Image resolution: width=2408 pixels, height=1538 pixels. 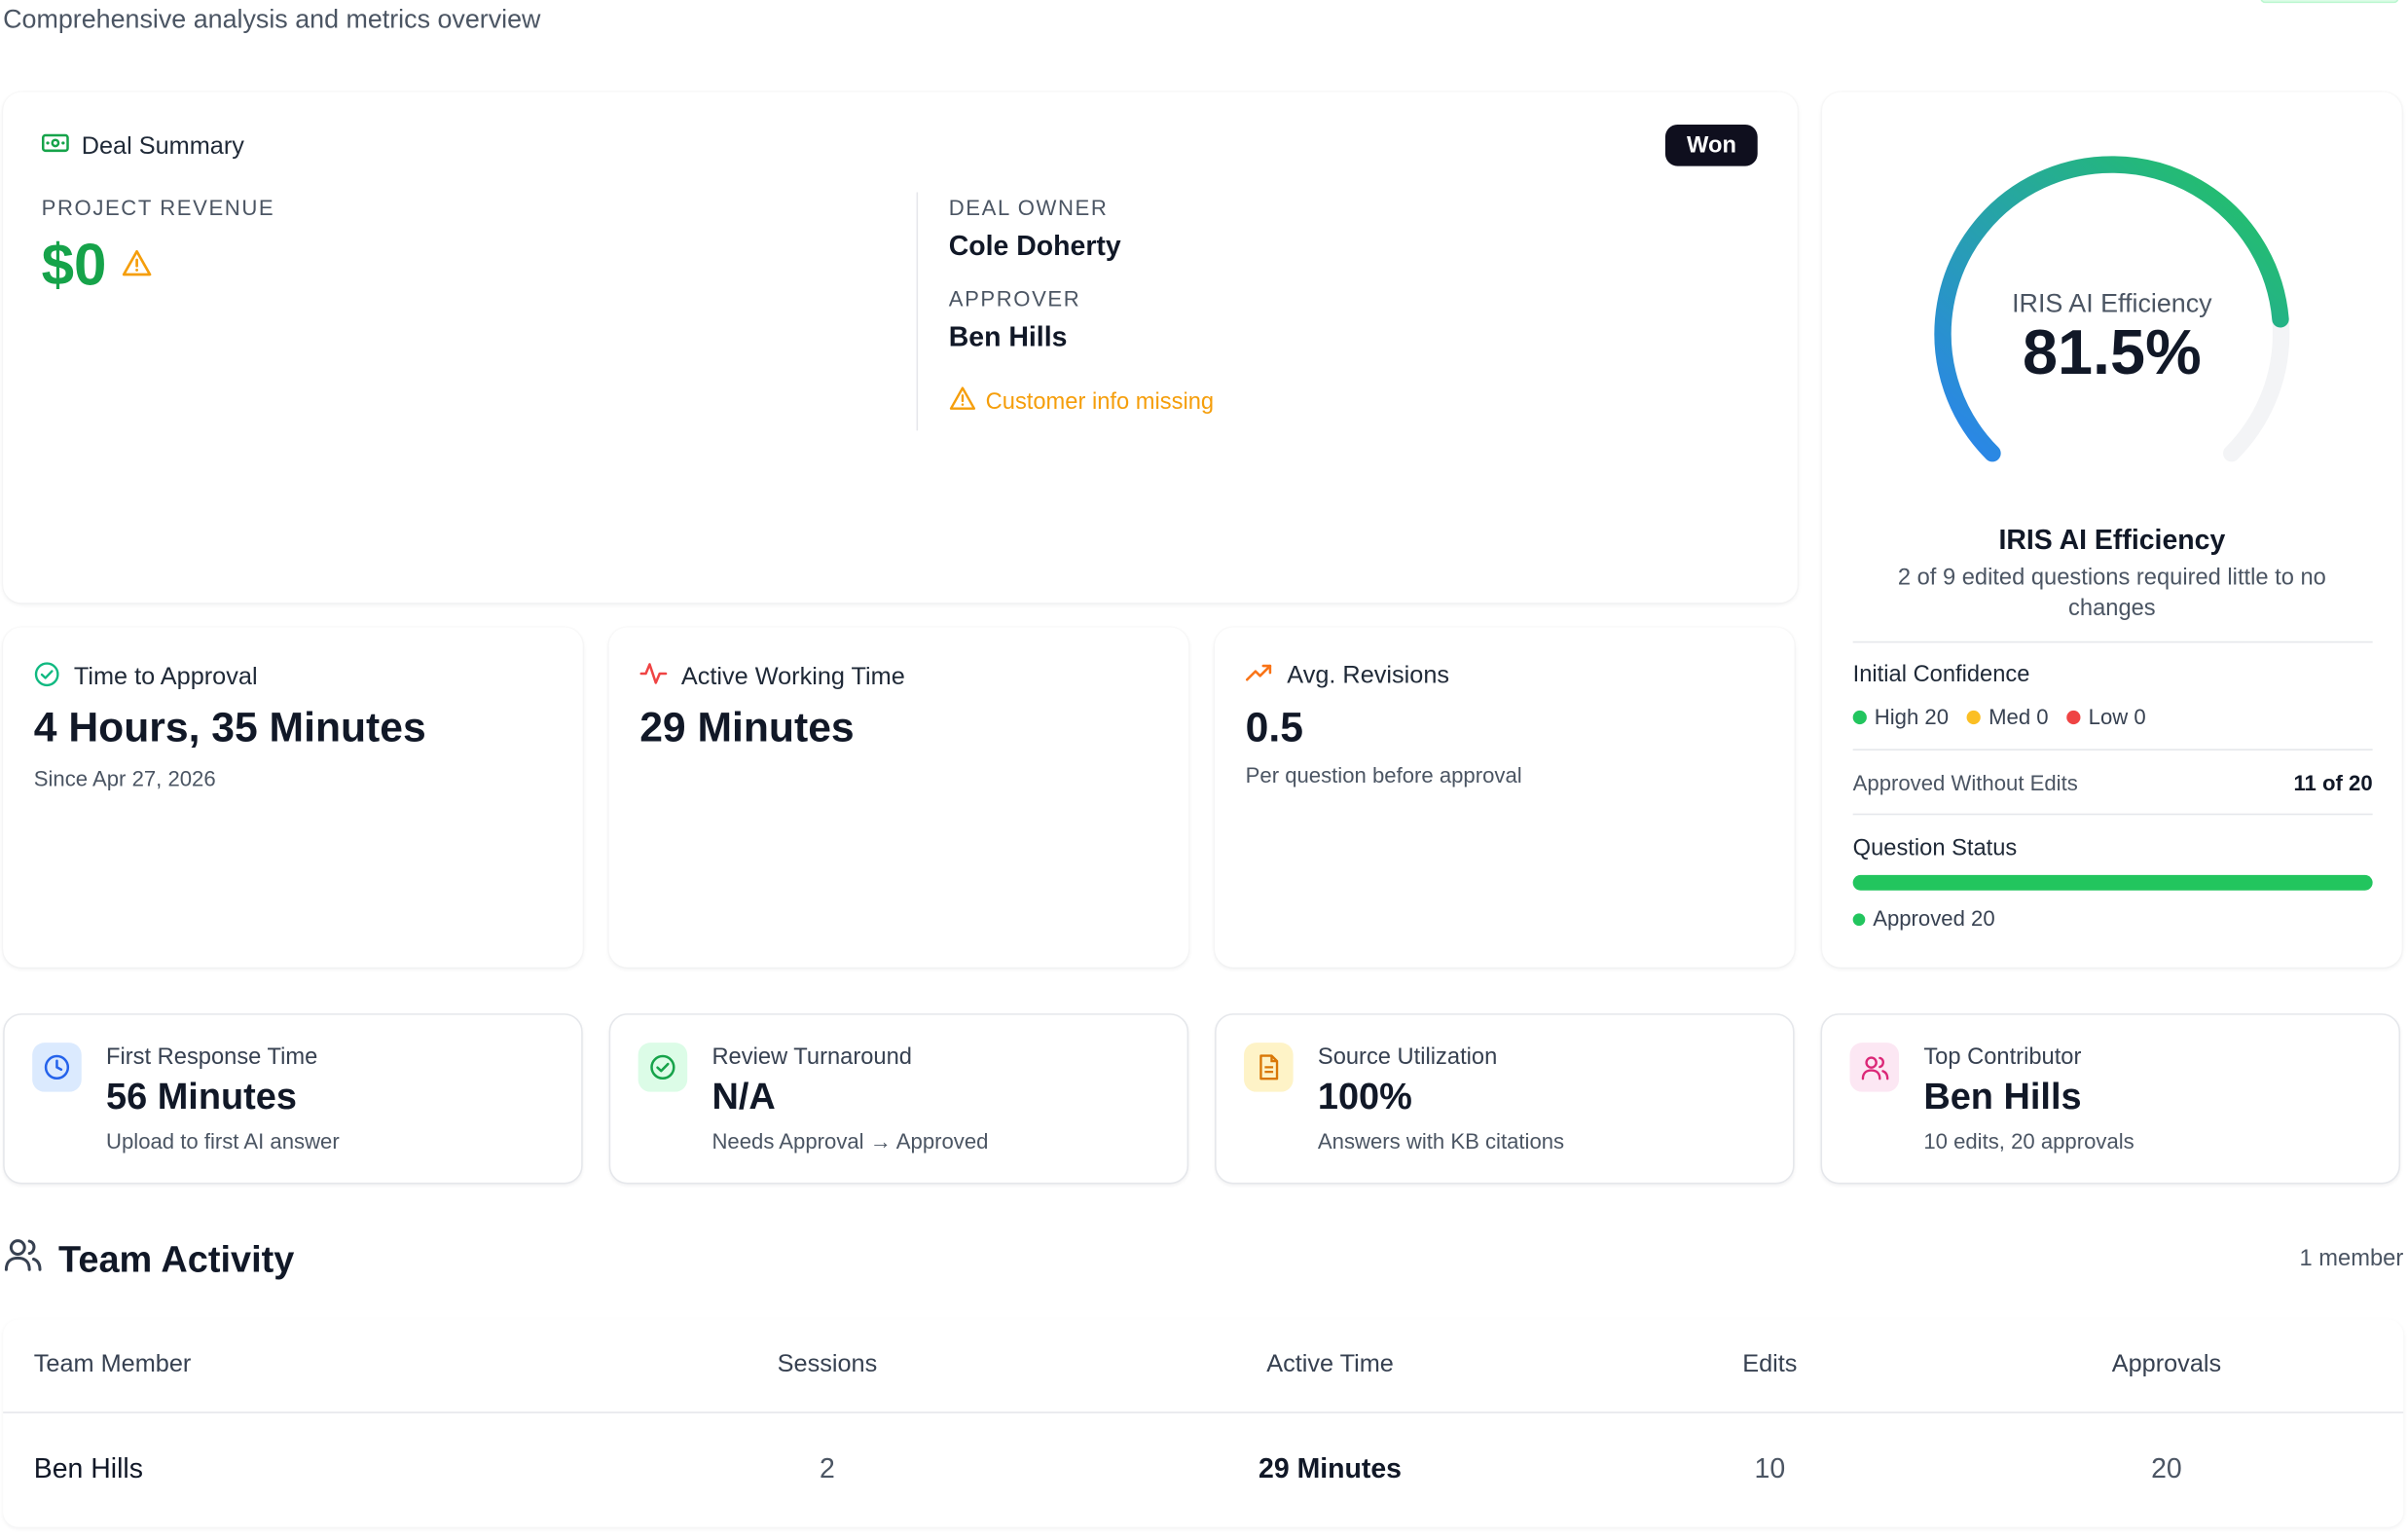 I want to click on customer-warning: Customer info missing, so click(x=1081, y=402).